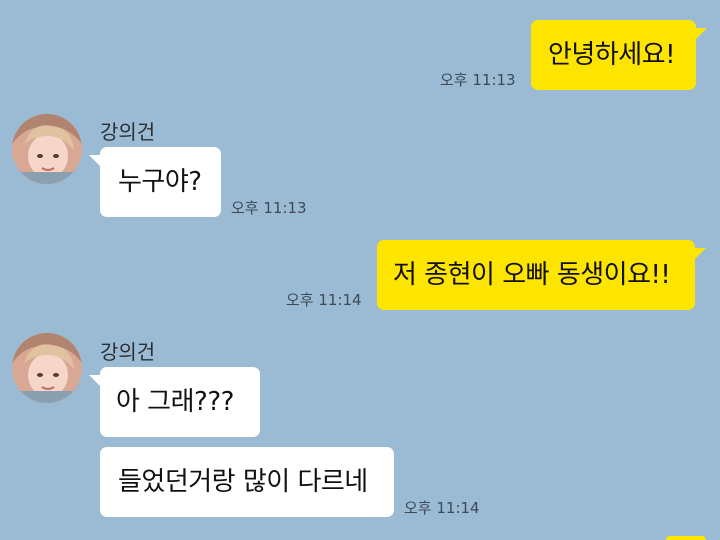  I want to click on message-text: 안녕하세요!, so click(612, 55).